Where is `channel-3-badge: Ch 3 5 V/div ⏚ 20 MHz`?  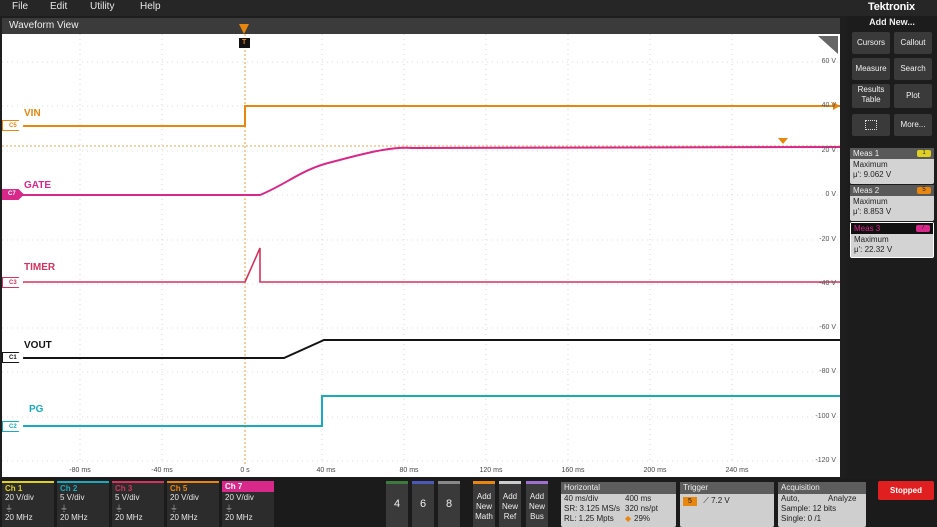 channel-3-badge: Ch 3 5 V/div ⏚ 20 MHz is located at coordinates (138, 504).